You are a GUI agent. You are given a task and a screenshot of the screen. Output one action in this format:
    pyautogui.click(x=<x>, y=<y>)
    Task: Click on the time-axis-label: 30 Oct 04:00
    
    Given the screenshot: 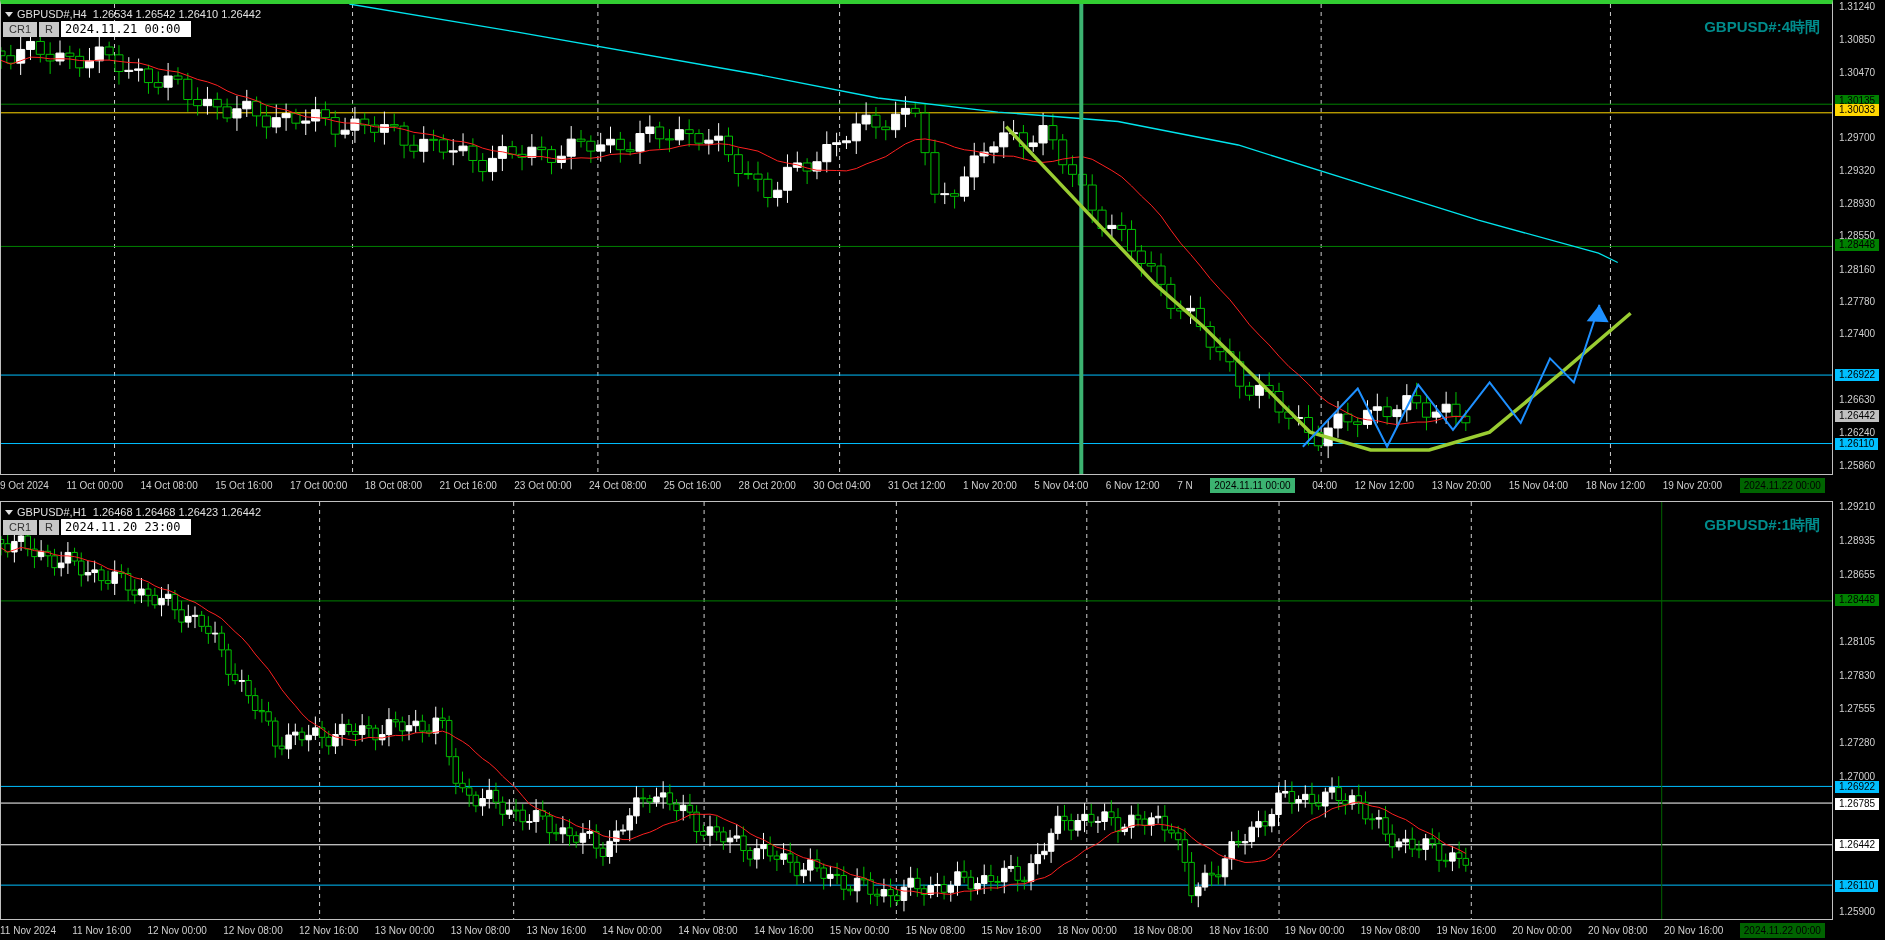 What is the action you would take?
    pyautogui.click(x=842, y=485)
    